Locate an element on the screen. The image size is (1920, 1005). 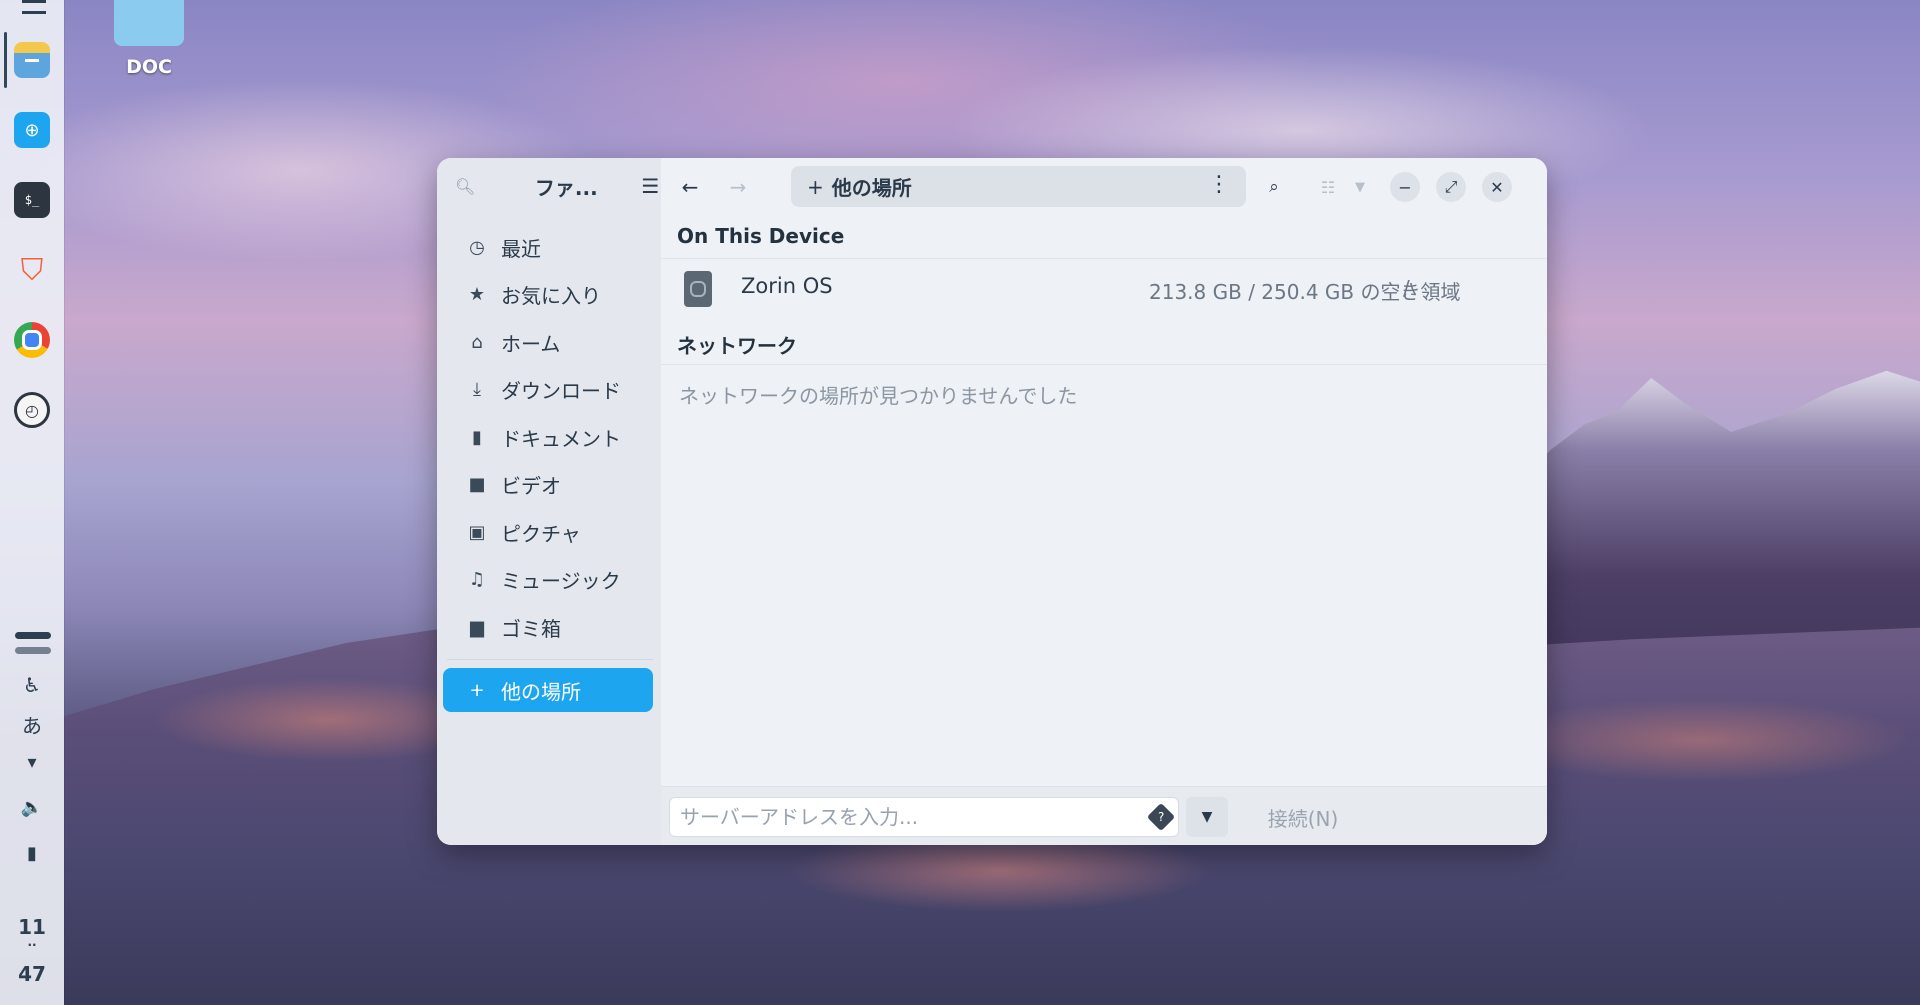
view-list-button: ☷ is located at coordinates (1328, 187).